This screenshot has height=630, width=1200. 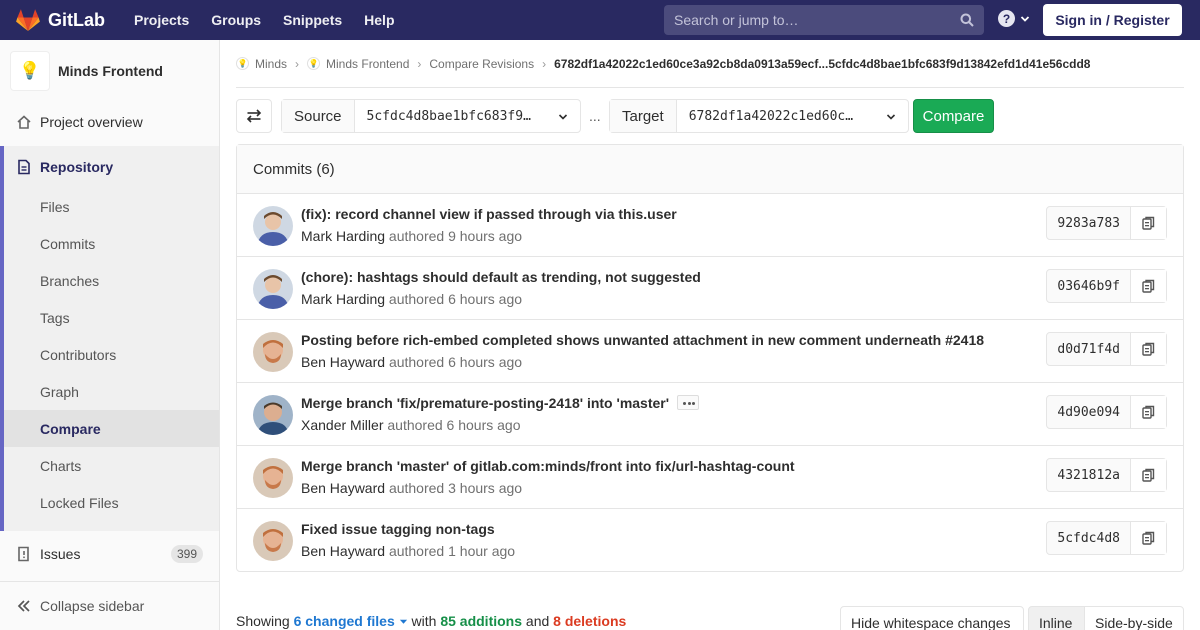 I want to click on nav-projects: Projects, so click(x=161, y=20).